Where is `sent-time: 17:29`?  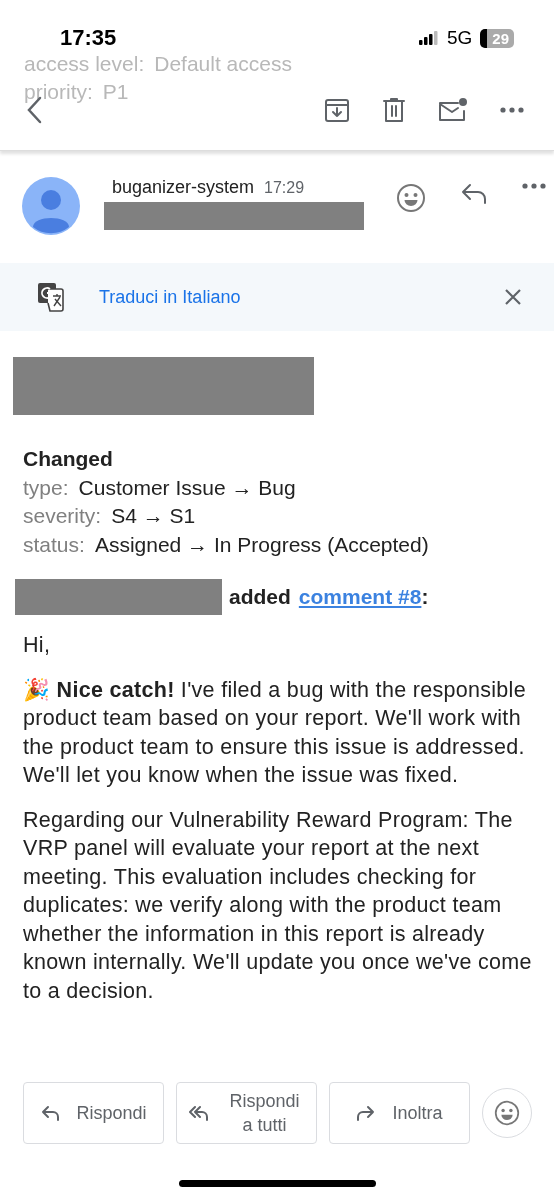
sent-time: 17:29 is located at coordinates (284, 188).